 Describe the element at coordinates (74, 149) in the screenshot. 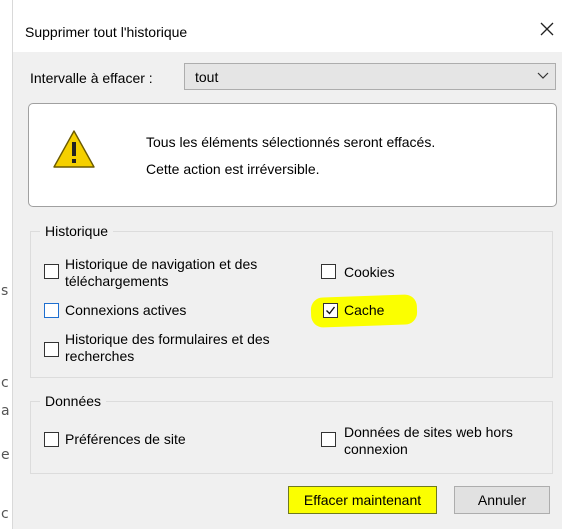

I see `warning-icon` at that location.